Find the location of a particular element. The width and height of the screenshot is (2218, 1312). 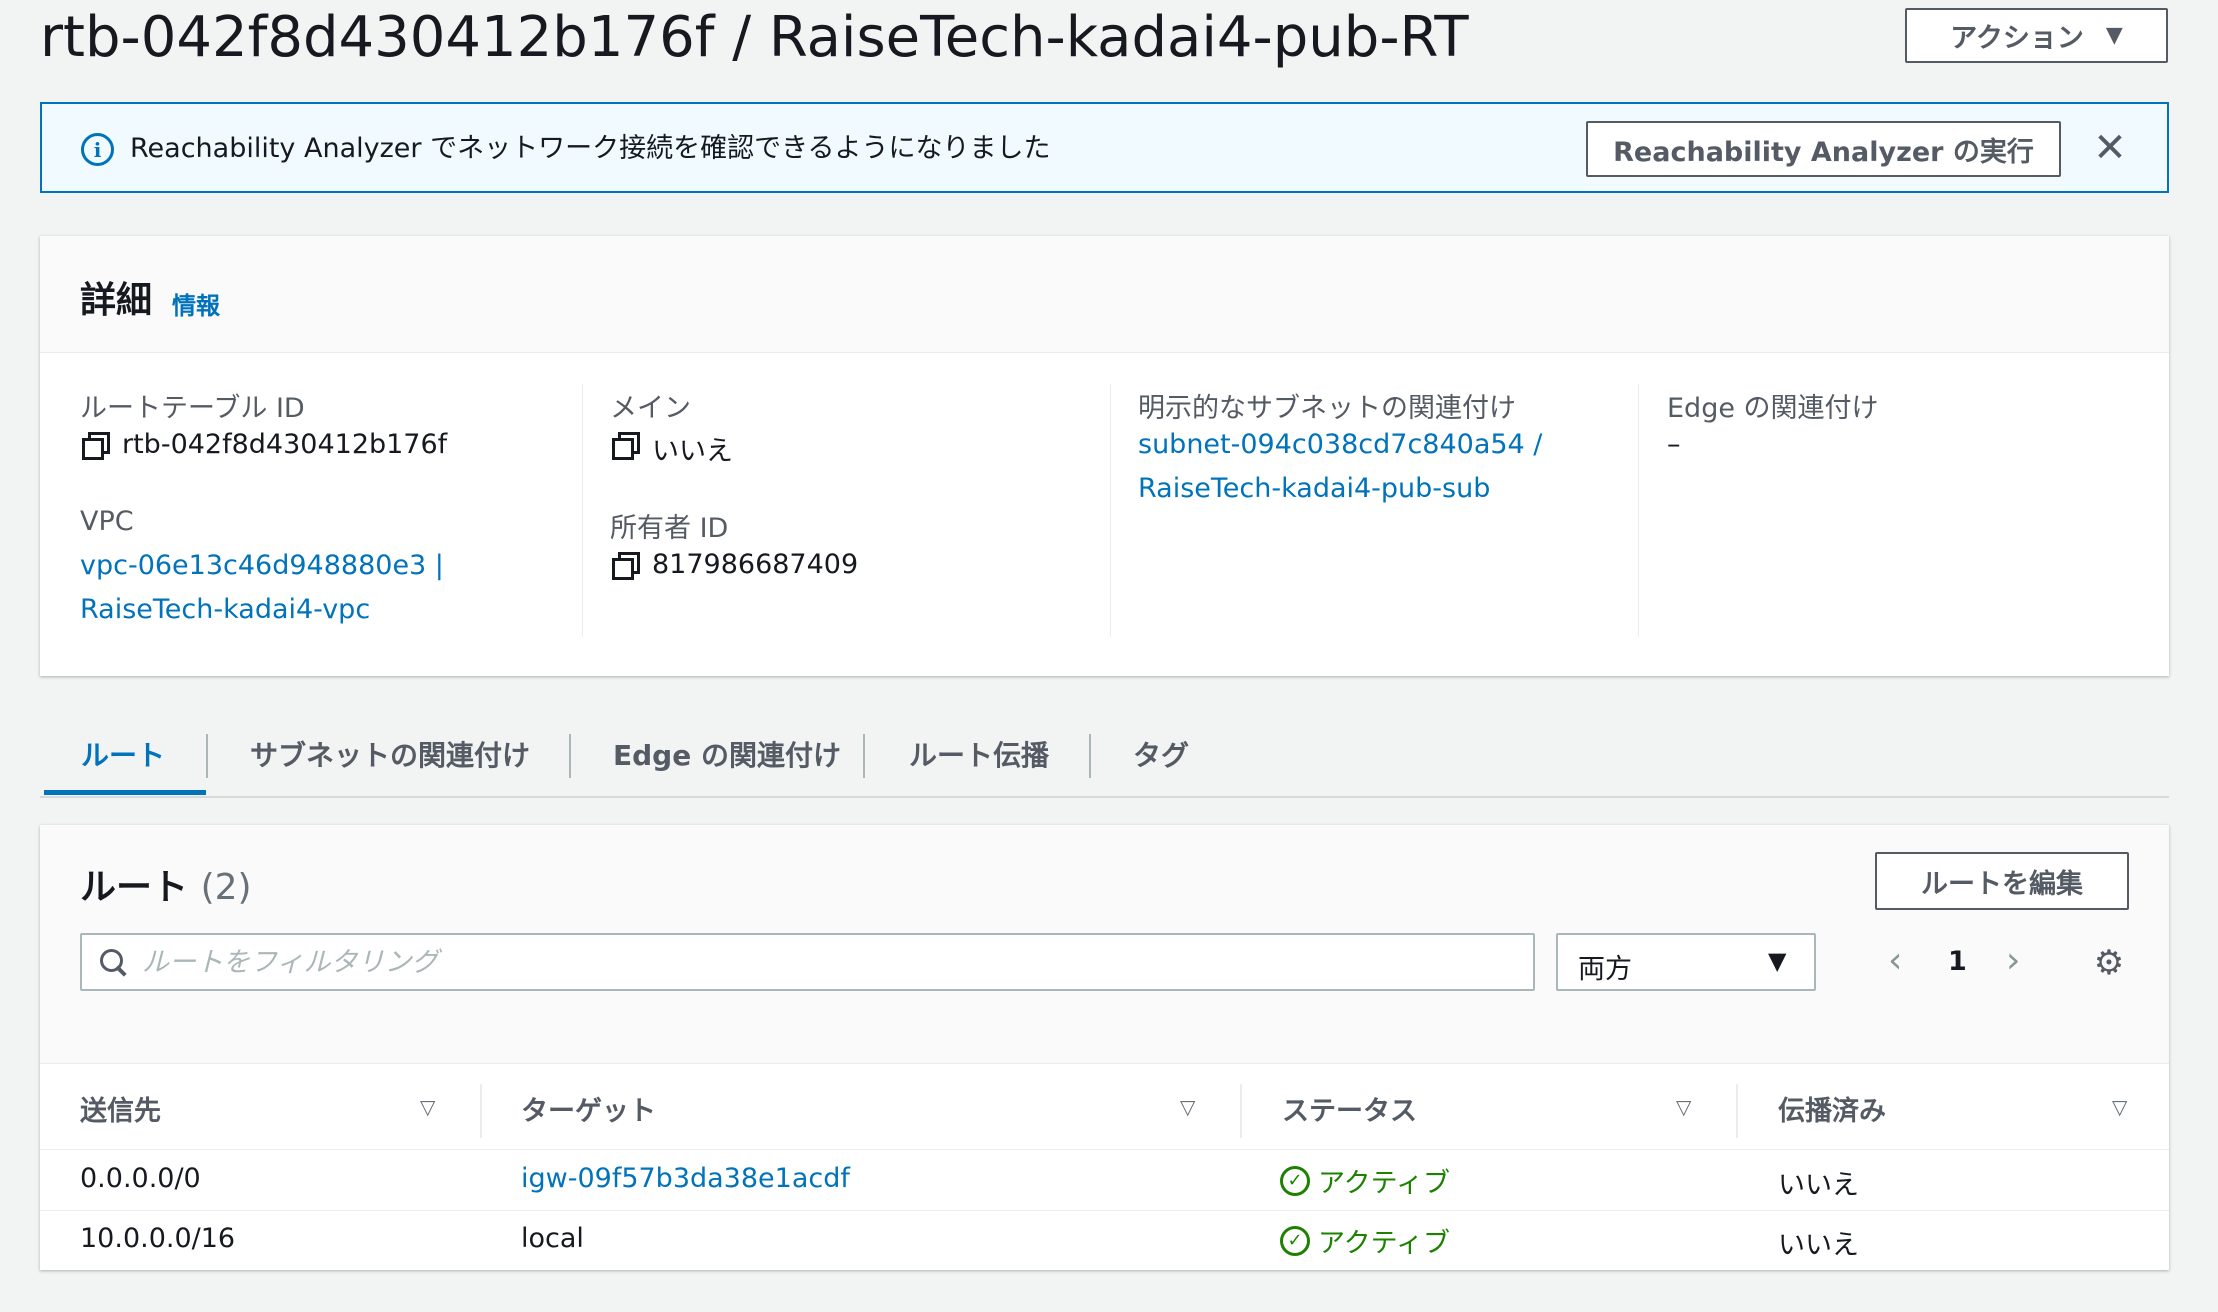

vpc-label: VPC is located at coordinates (107, 521).